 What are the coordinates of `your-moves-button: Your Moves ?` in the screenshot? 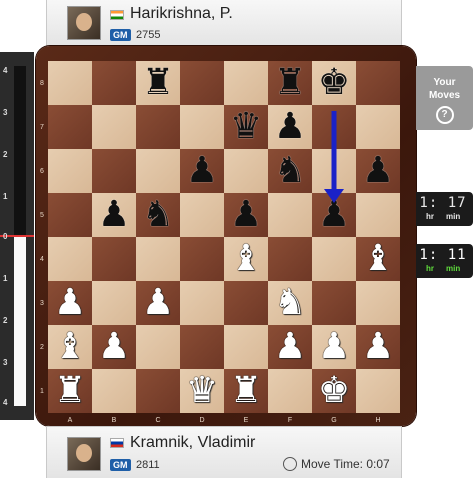 It's located at (444, 98).